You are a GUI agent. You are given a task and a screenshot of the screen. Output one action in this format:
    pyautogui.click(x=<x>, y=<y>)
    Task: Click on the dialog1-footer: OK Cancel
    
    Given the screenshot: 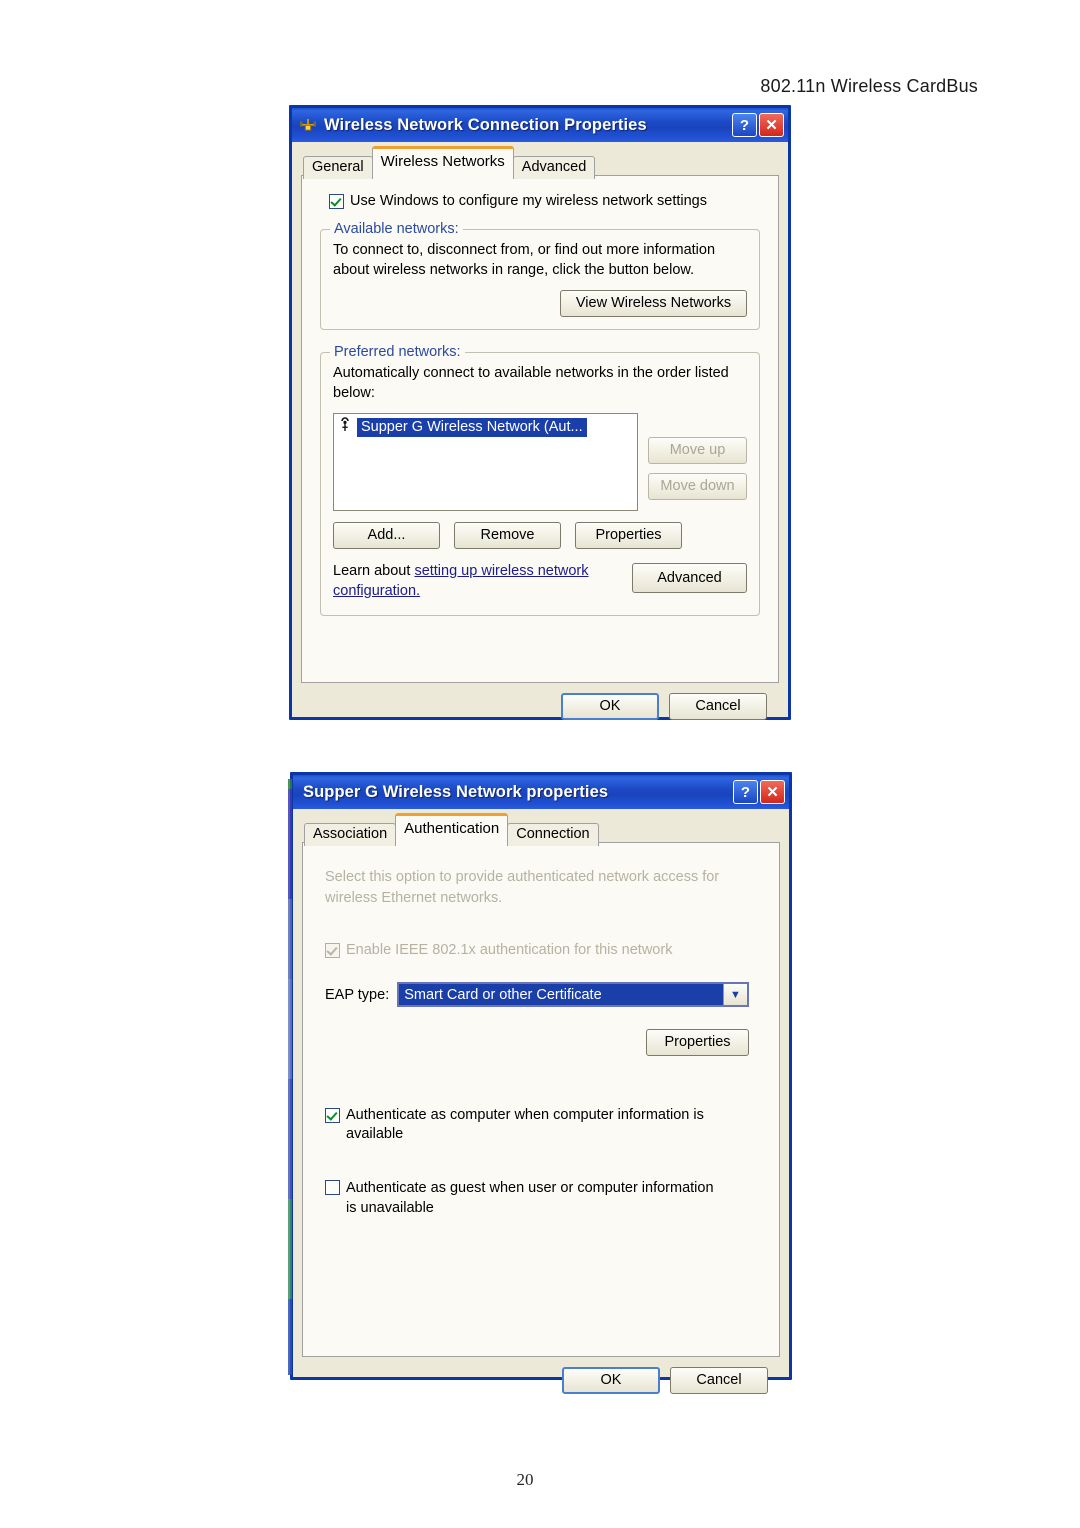 What is the action you would take?
    pyautogui.click(x=540, y=706)
    